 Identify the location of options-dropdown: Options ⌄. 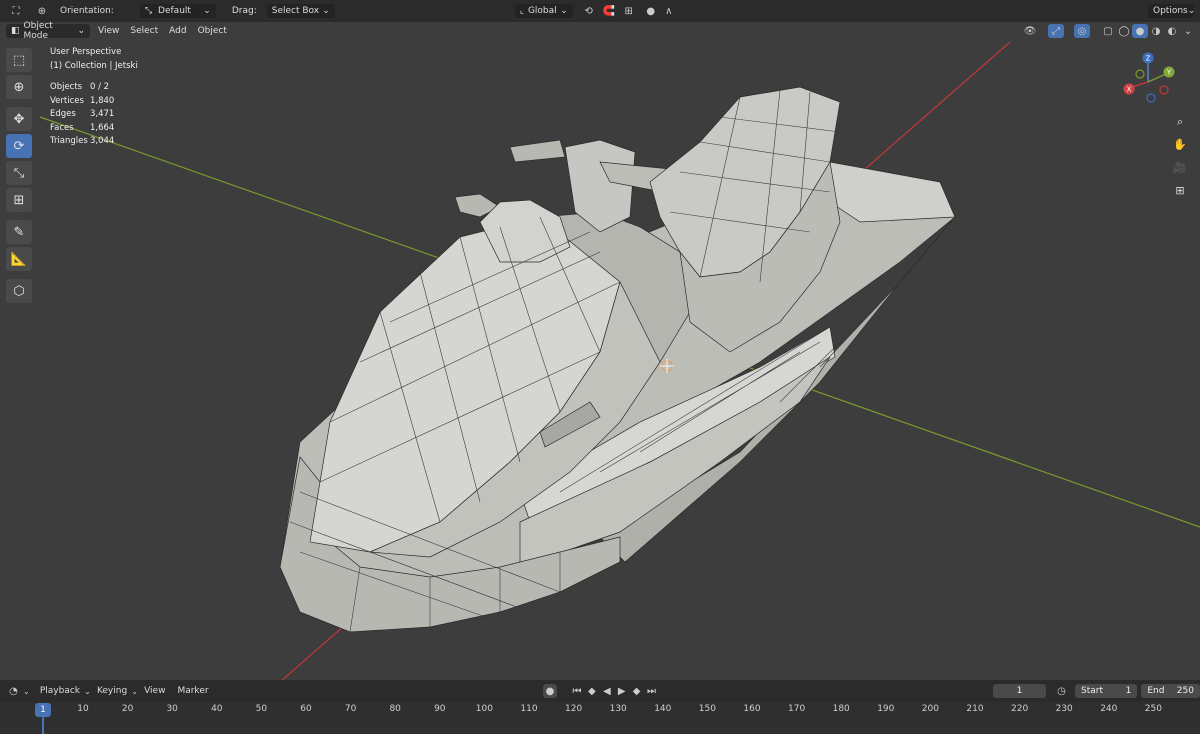
(1172, 11).